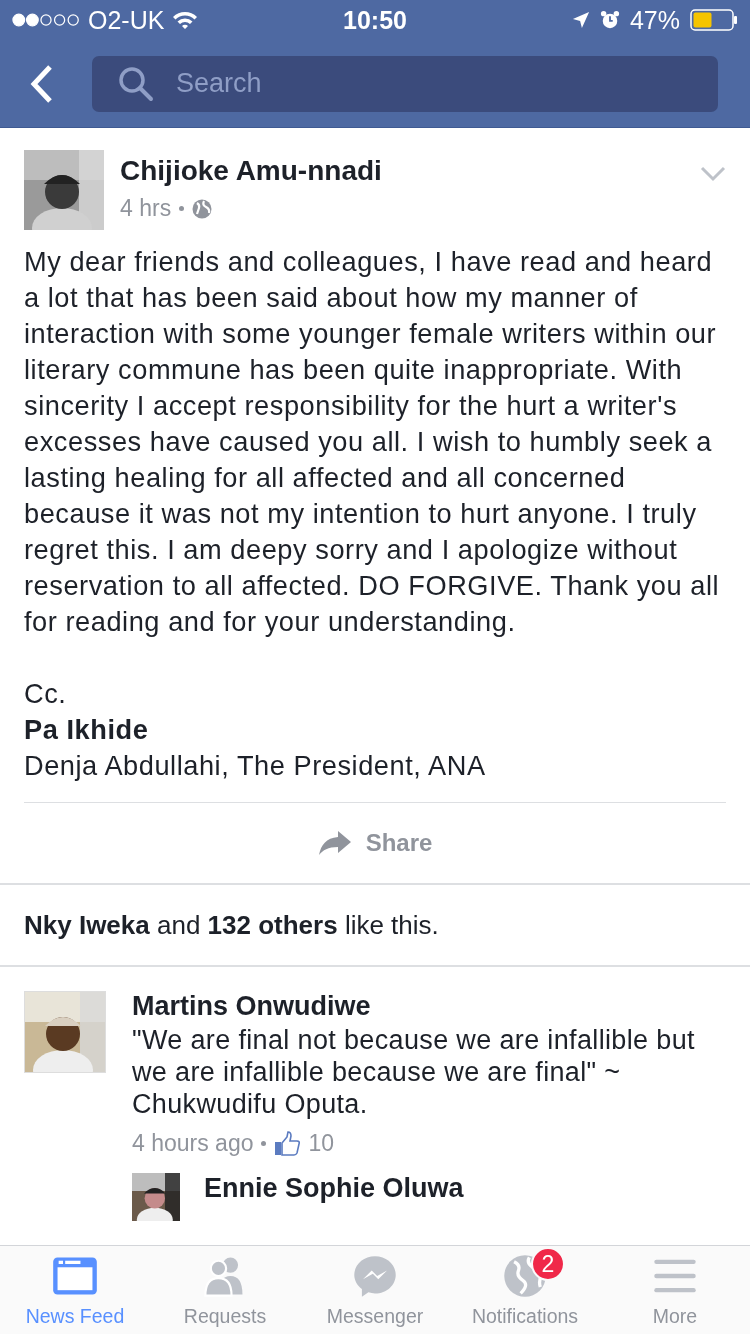 The height and width of the screenshot is (1334, 750). Describe the element at coordinates (251, 171) in the screenshot. I see `author-name: Chijioke Amu-nnadi` at that location.